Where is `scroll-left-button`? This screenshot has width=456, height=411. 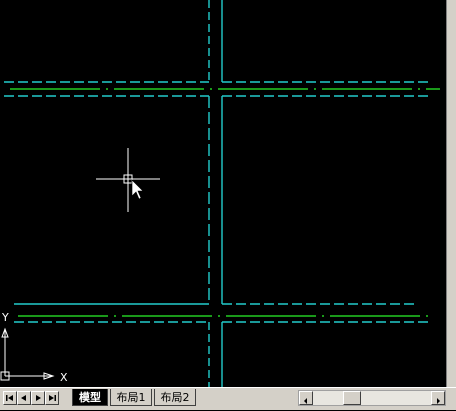 scroll-left-button is located at coordinates (306, 398).